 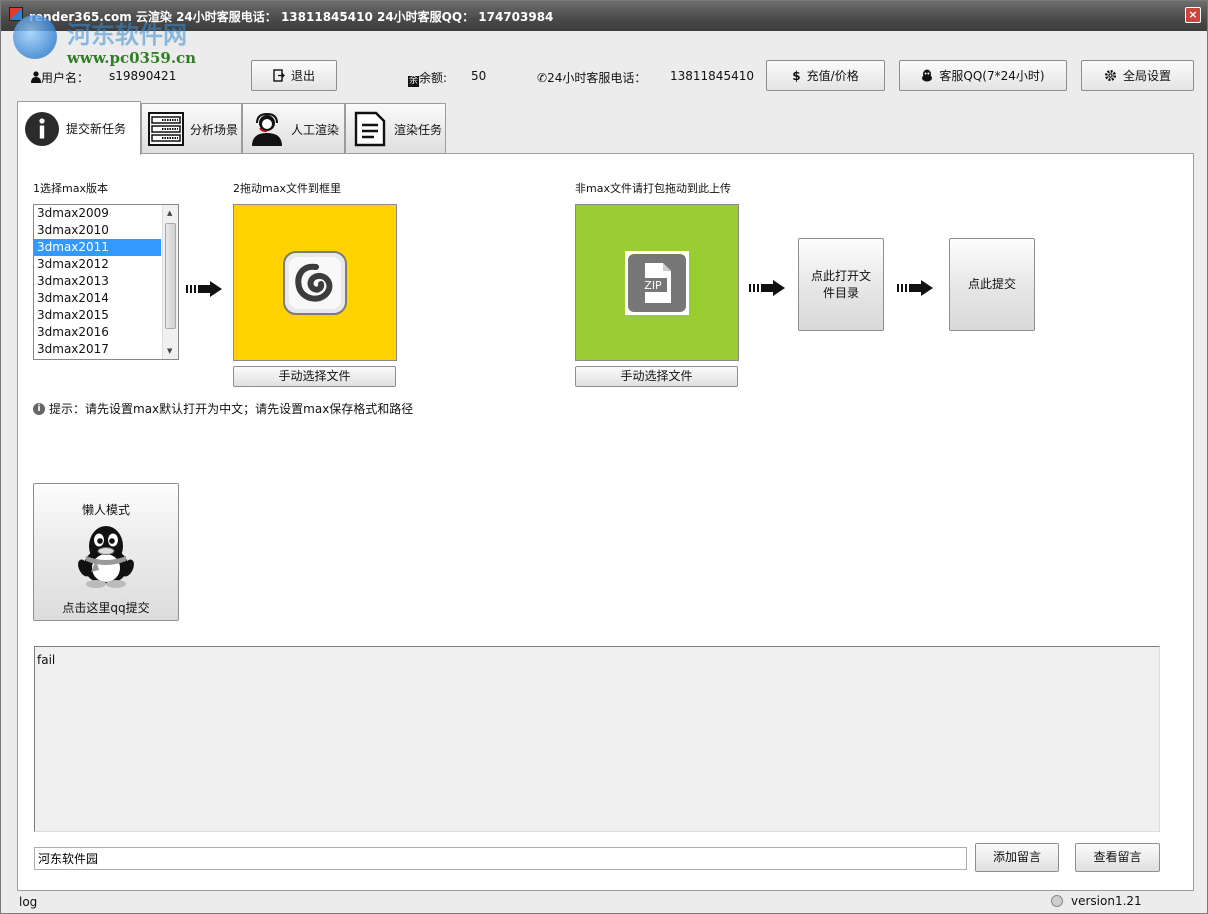 I want to click on add-message-button: 添加留言, so click(x=1017, y=857).